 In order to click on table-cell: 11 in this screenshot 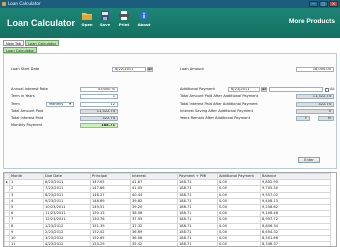, I will do `click(26, 243)`.